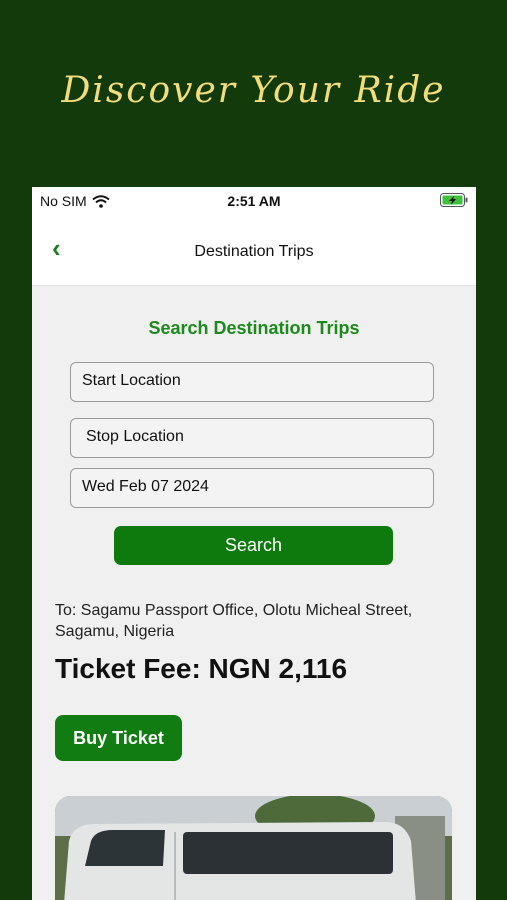 This screenshot has height=900, width=507. I want to click on status-time: 2:51 AM, so click(254, 201).